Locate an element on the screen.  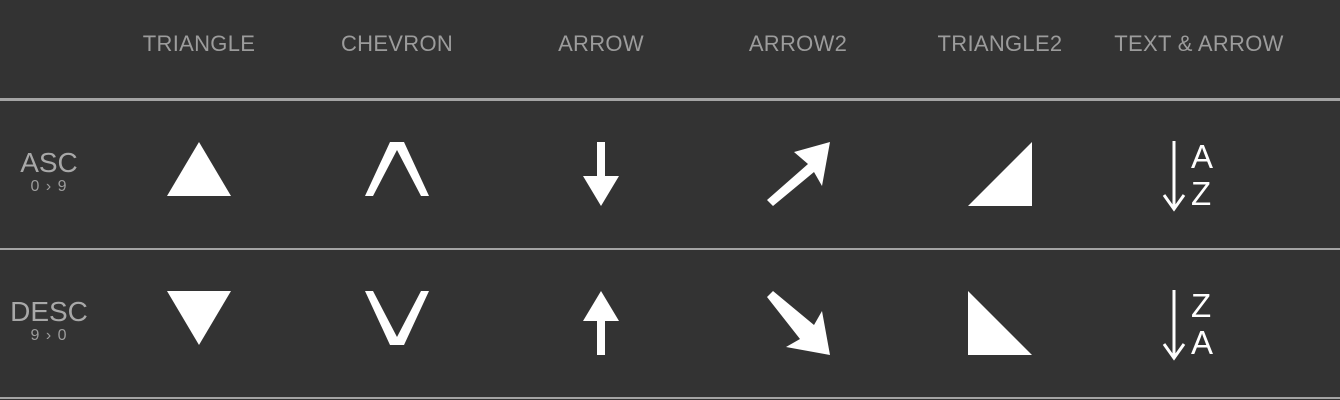
row-label-desc: DESC 9 › 0 is located at coordinates (49, 321).